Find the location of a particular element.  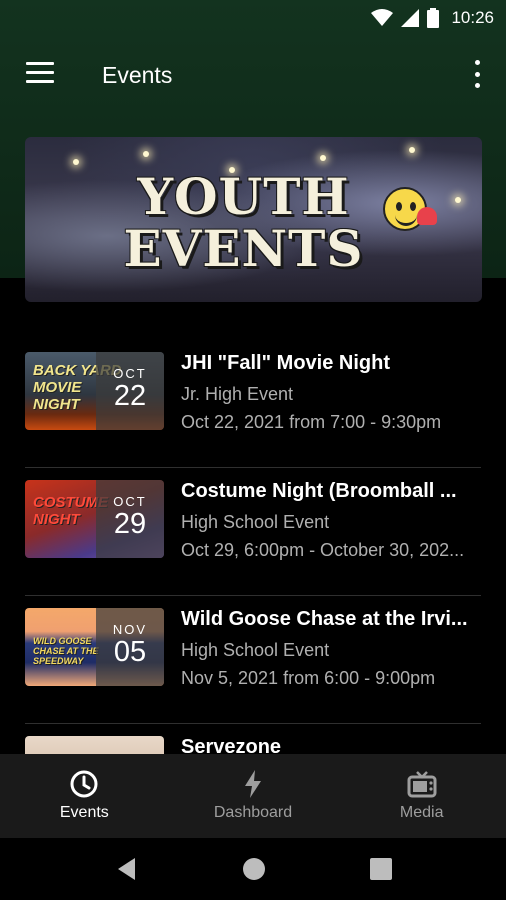

bottom-navigation: Events Dashboard Media is located at coordinates (253, 796).